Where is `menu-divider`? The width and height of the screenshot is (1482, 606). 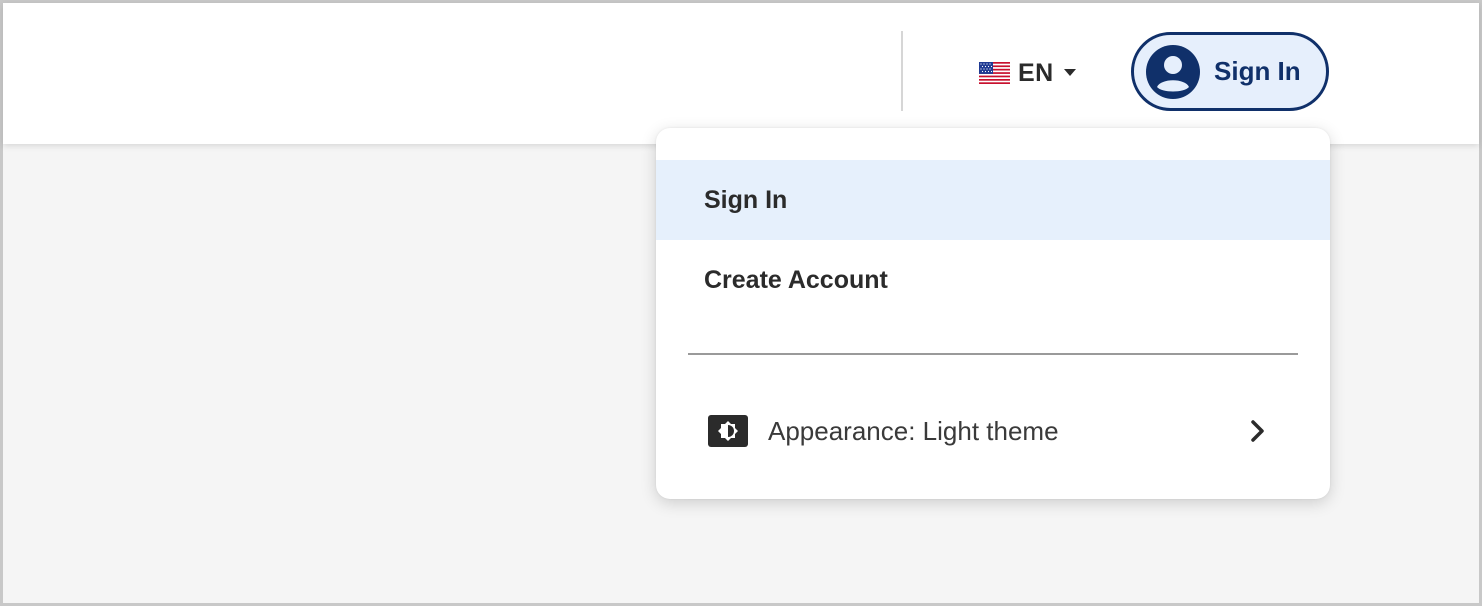 menu-divider is located at coordinates (993, 354).